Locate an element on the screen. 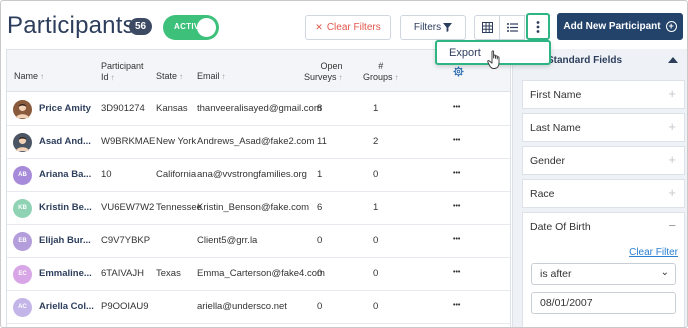 The height and width of the screenshot is (328, 688). add-participant-button: Add New Participant + is located at coordinates (620, 26).